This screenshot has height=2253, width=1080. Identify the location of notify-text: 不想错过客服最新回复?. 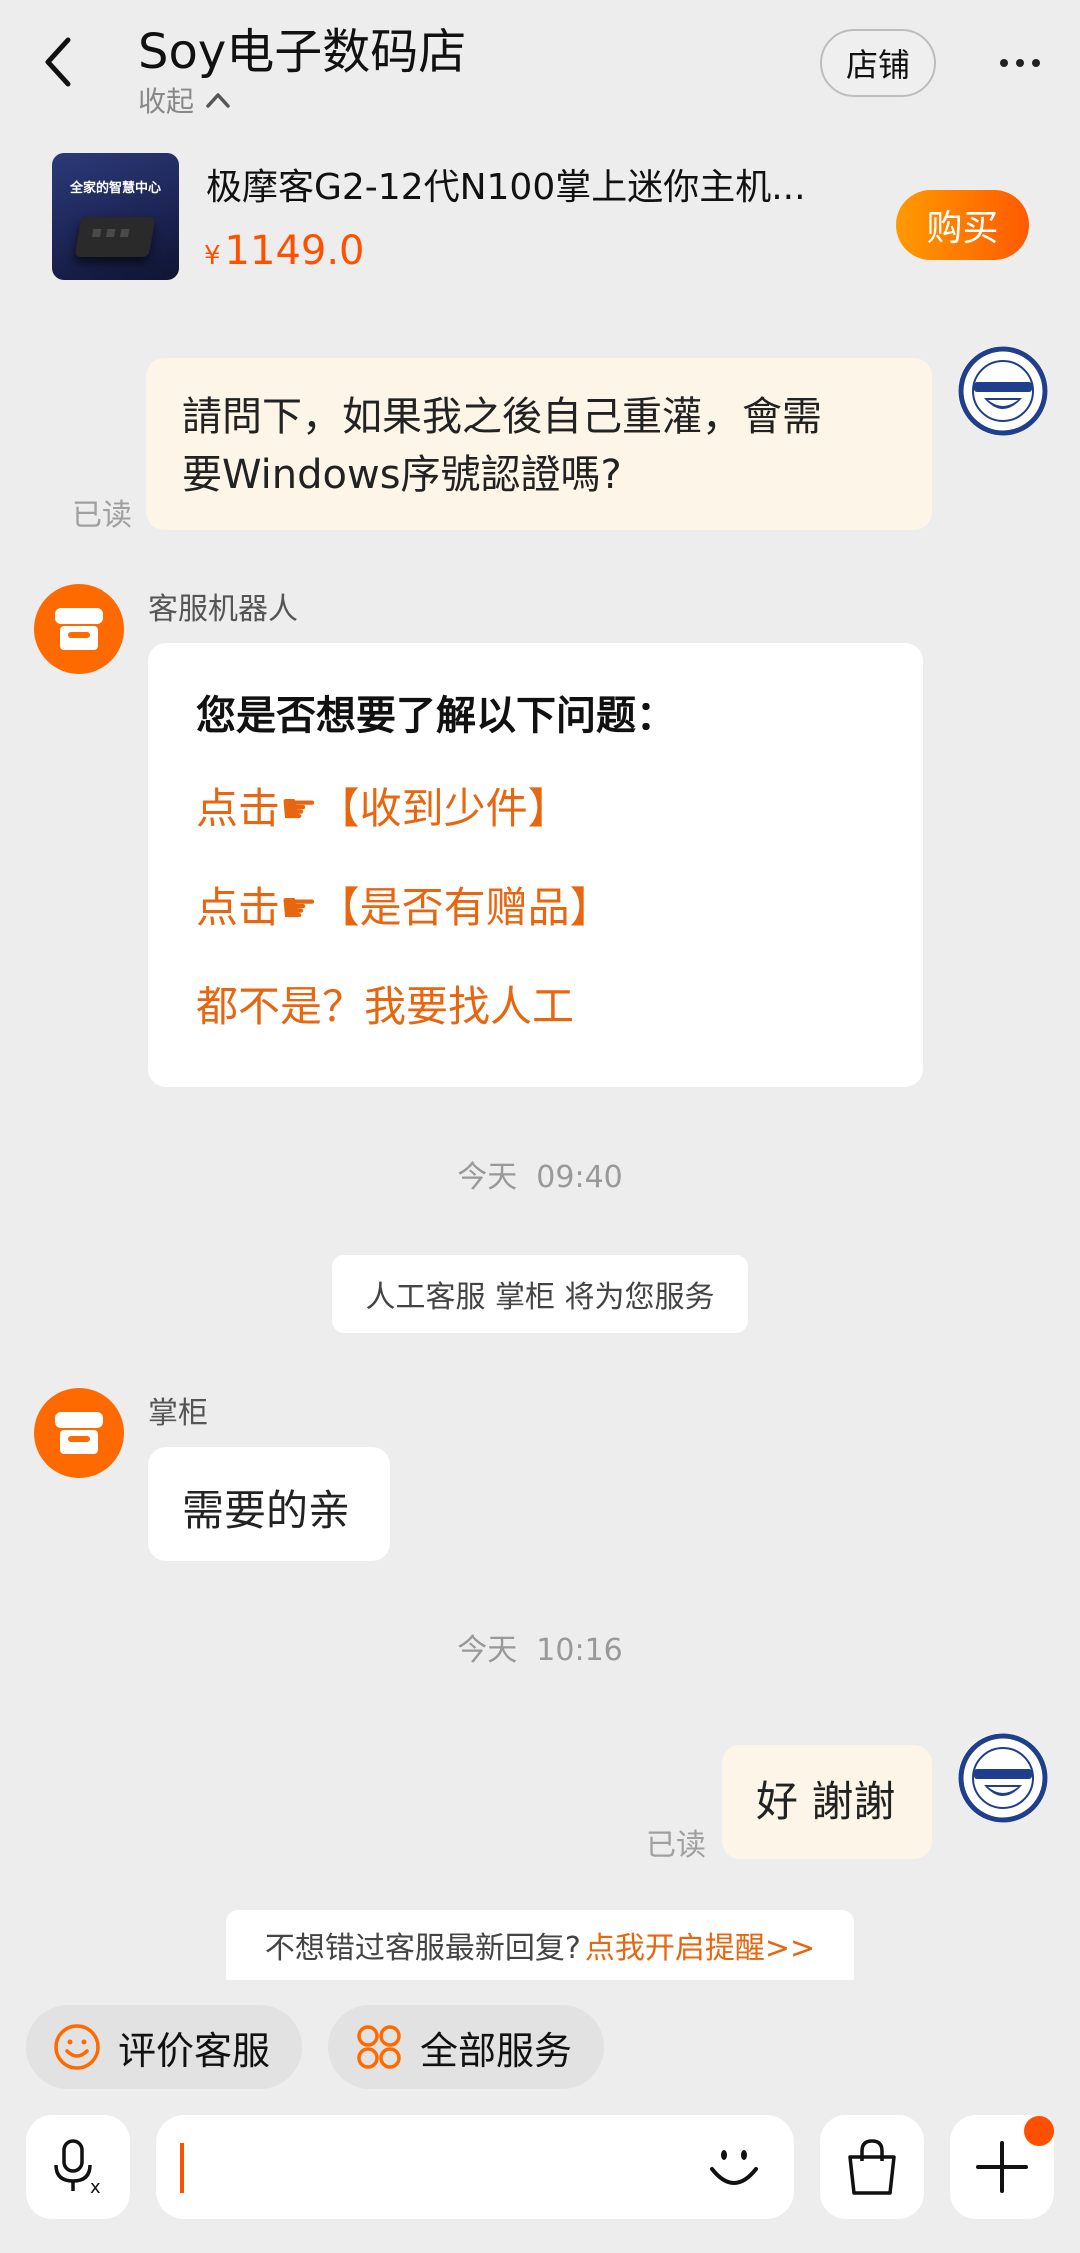
(422, 1948).